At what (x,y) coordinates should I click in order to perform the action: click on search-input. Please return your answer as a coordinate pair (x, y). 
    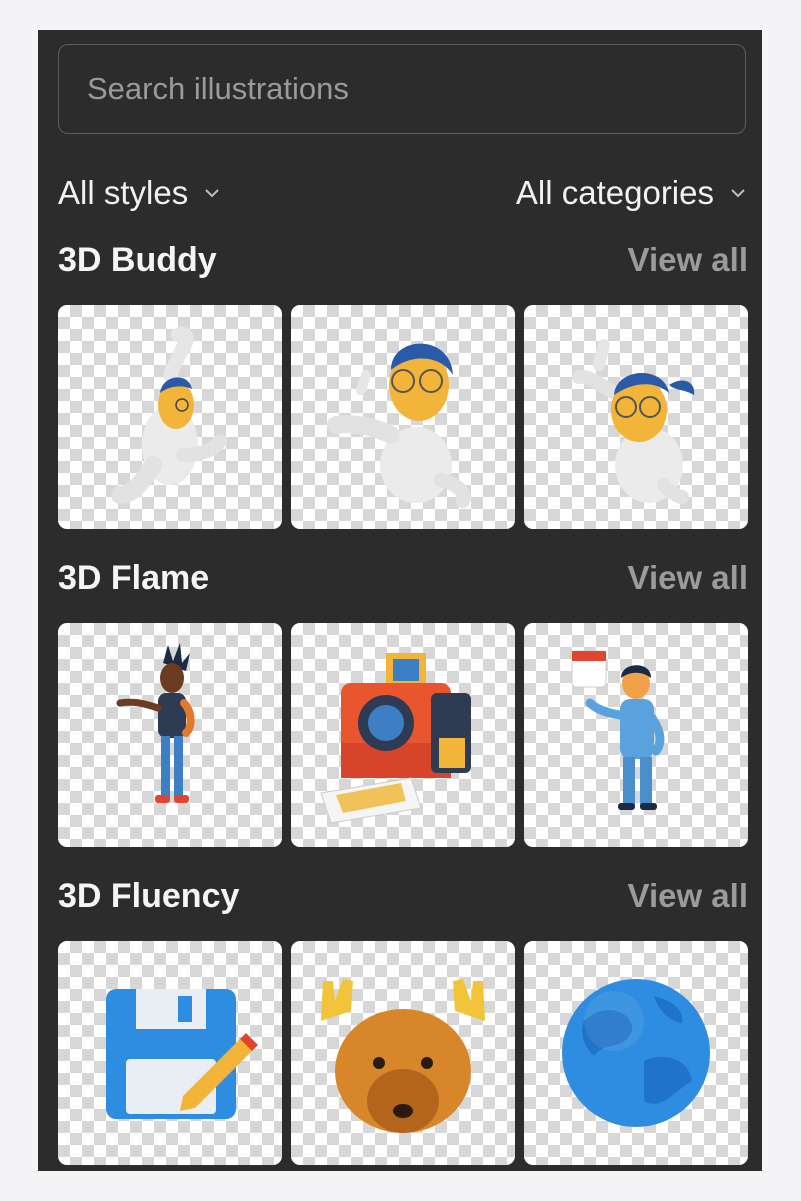
    Looking at the image, I should click on (402, 89).